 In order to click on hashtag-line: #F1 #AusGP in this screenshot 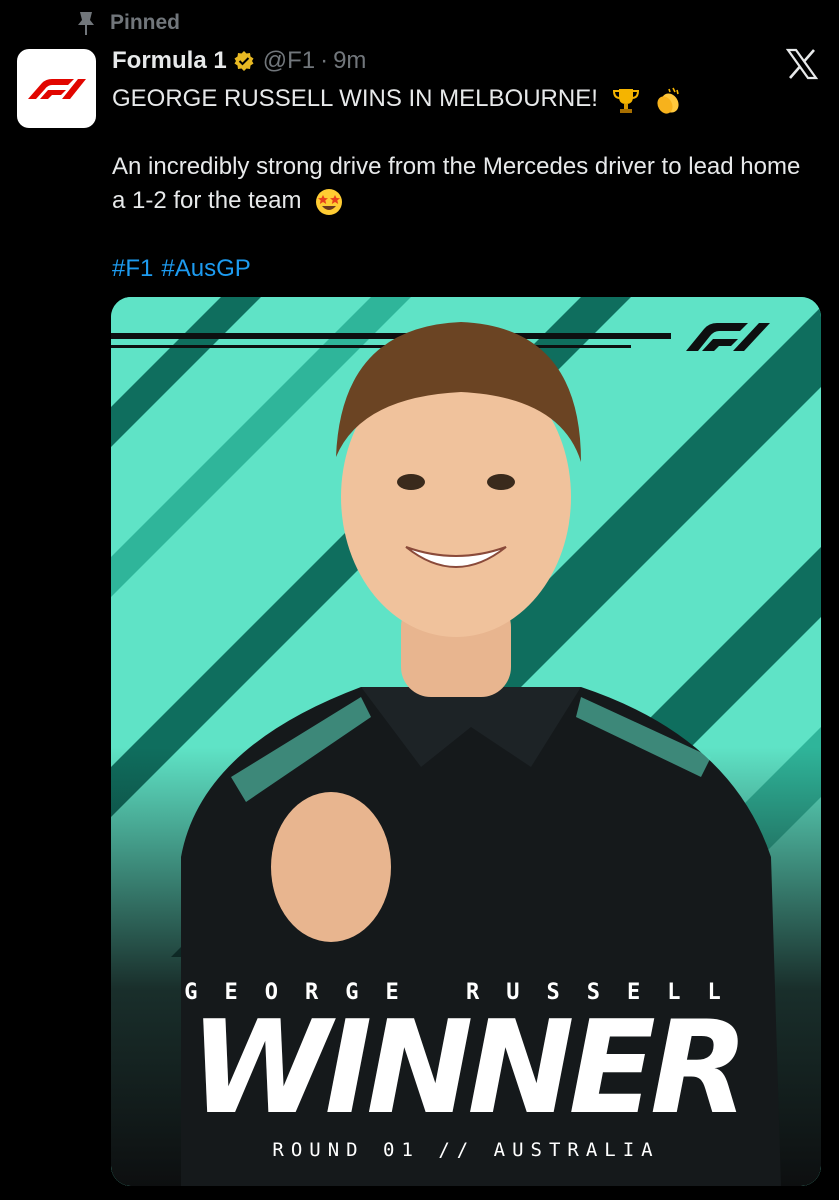, I will do `click(457, 269)`.